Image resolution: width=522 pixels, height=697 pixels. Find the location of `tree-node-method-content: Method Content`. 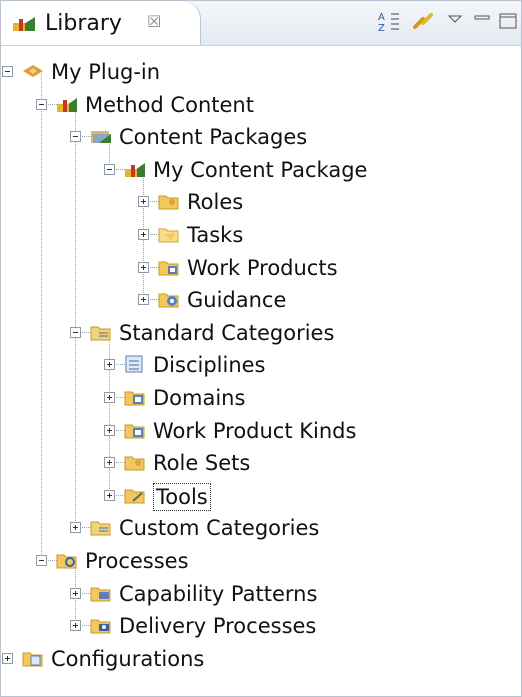

tree-node-method-content: Method Content is located at coordinates (261, 106).